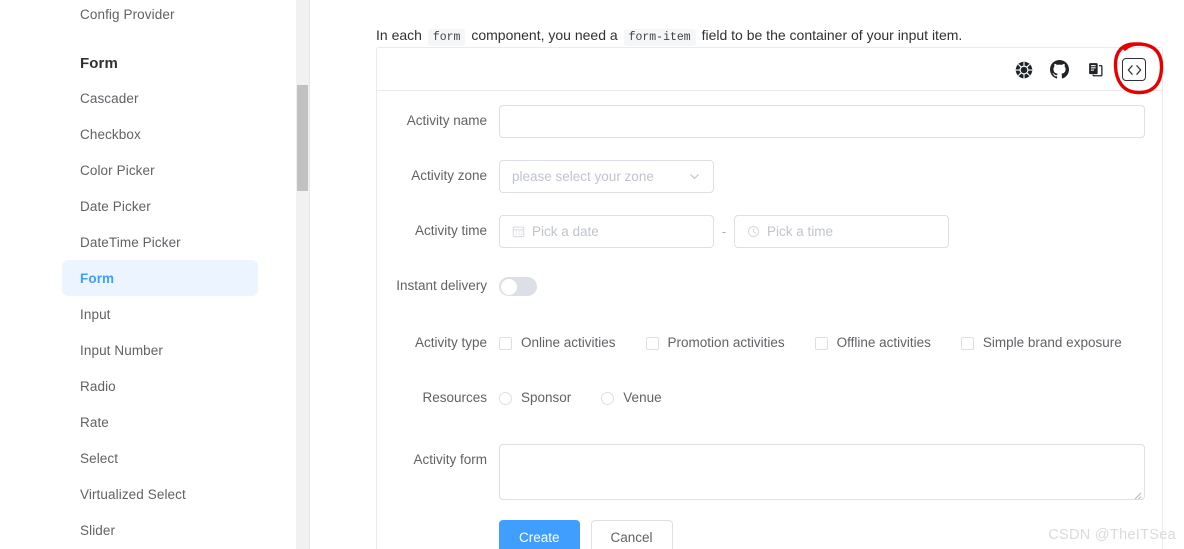 The image size is (1184, 549). Describe the element at coordinates (726, 342) in the screenshot. I see `checkbox-label: Promotion activities` at that location.